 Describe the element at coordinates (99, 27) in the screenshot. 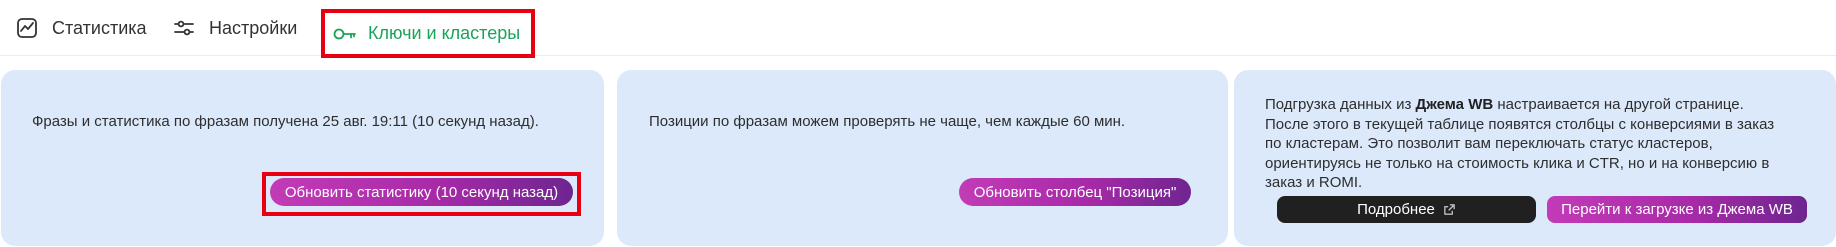

I see `tab-statistics-label: Статистика` at that location.